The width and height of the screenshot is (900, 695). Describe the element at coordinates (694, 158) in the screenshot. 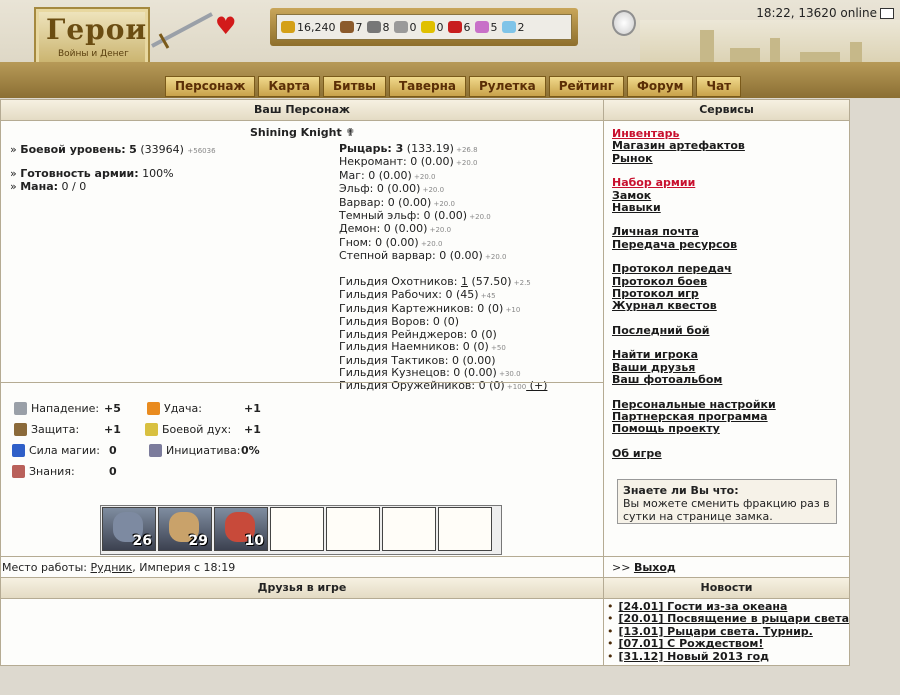

I see `service-link: Рынок` at that location.